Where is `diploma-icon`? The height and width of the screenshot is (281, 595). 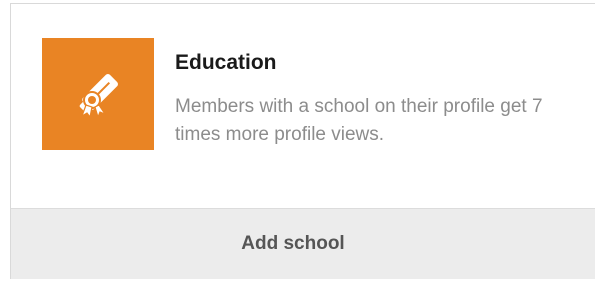 diploma-icon is located at coordinates (98, 94).